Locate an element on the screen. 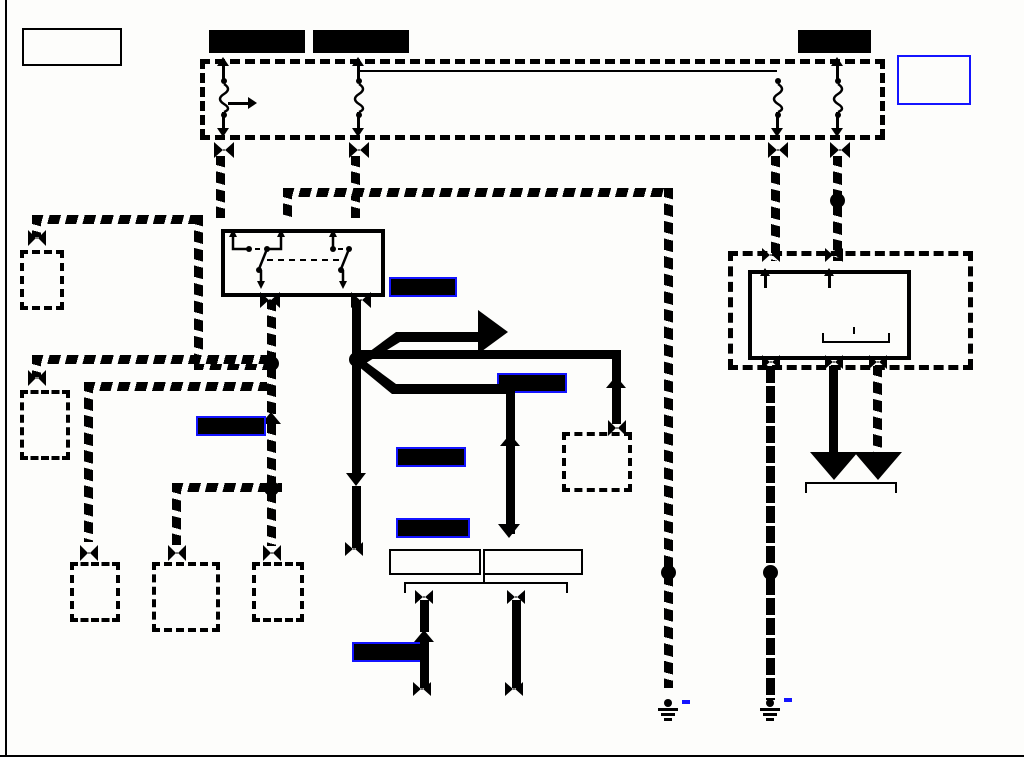 This screenshot has height=757, width=1024. wire-810-pcm-vertical is located at coordinates (176, 514).